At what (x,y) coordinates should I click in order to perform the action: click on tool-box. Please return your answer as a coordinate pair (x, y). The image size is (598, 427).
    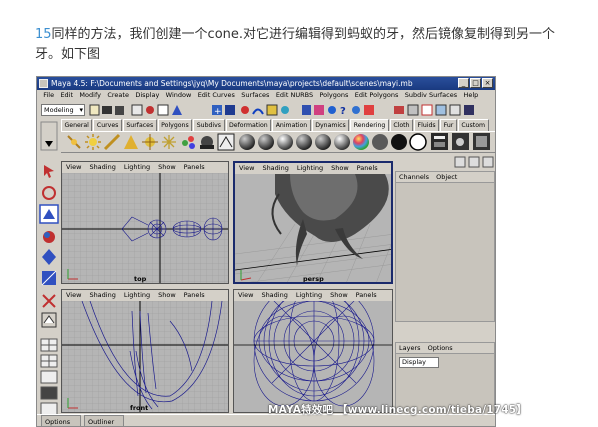
    Looking at the image, I should click on (49, 294).